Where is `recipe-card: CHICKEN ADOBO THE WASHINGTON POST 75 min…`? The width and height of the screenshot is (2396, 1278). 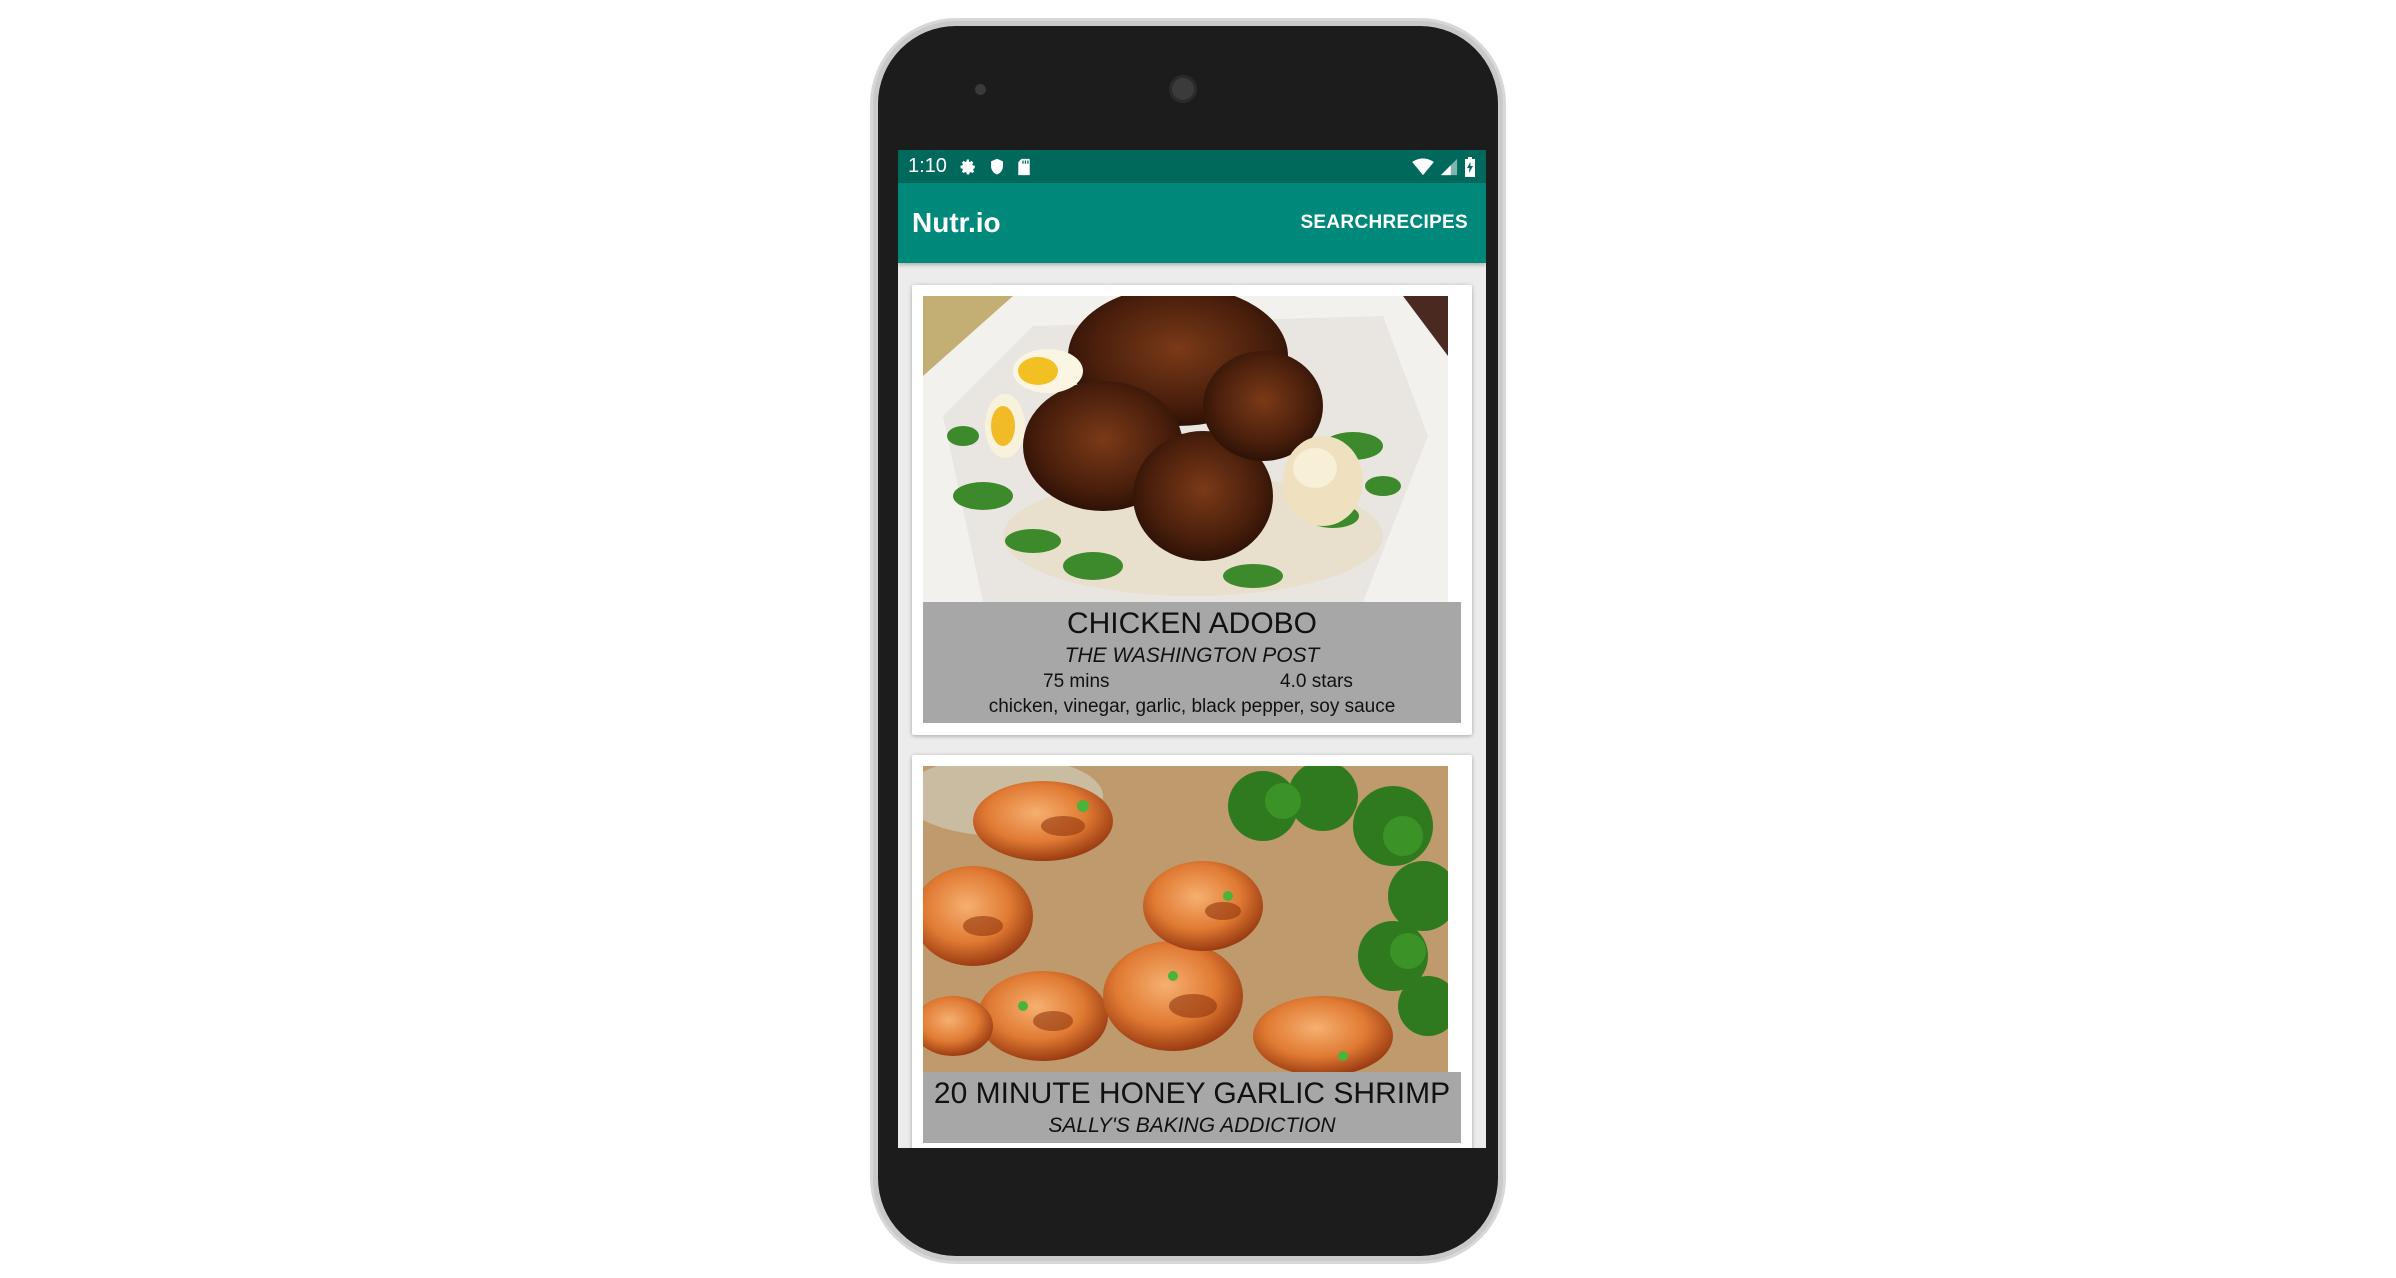
recipe-card: CHICKEN ADOBO THE WASHINGTON POST 75 min… is located at coordinates (1192, 510).